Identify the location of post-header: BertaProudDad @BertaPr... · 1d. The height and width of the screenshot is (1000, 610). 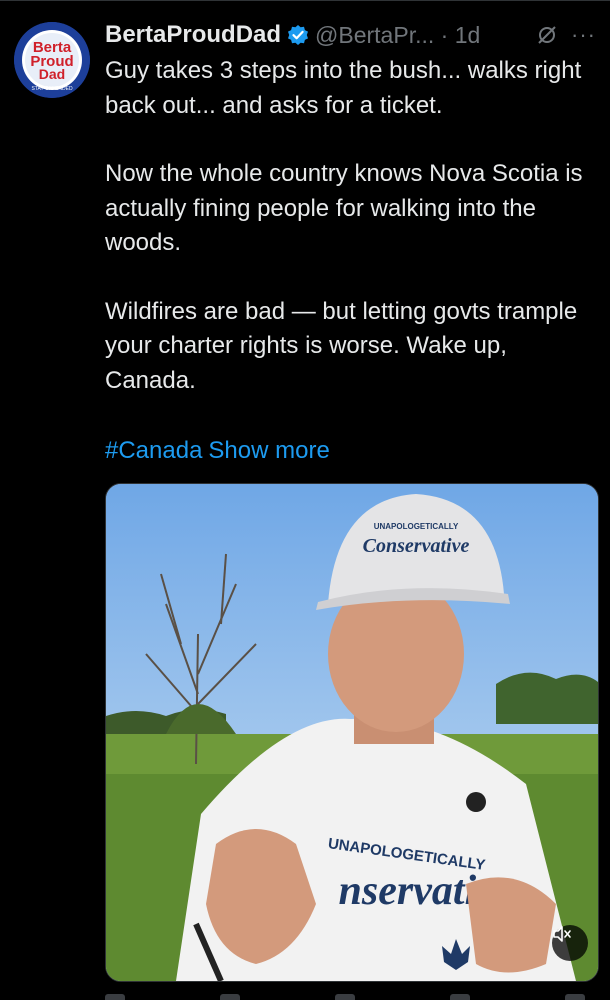
(351, 35).